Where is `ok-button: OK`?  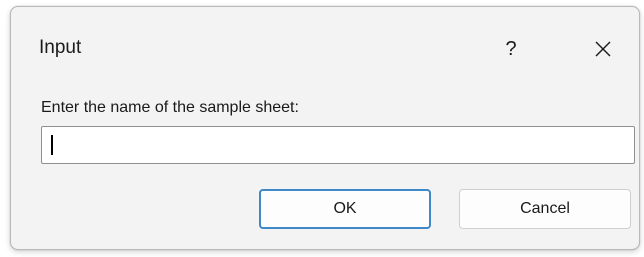
ok-button: OK is located at coordinates (345, 209).